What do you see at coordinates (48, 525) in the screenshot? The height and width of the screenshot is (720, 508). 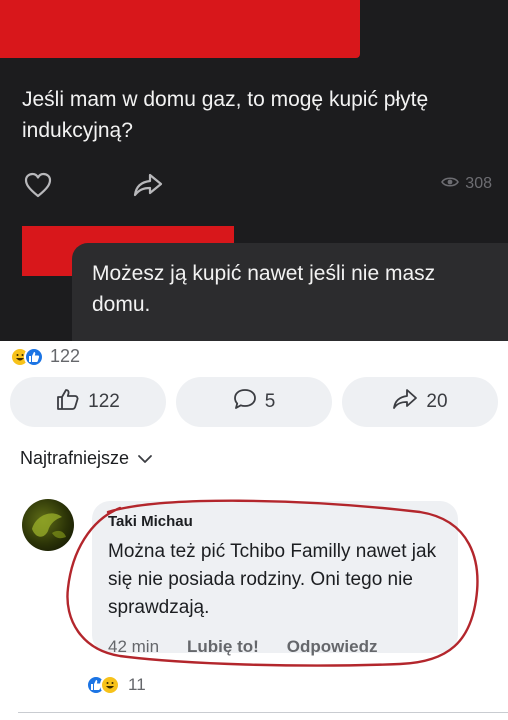 I see `avatar` at bounding box center [48, 525].